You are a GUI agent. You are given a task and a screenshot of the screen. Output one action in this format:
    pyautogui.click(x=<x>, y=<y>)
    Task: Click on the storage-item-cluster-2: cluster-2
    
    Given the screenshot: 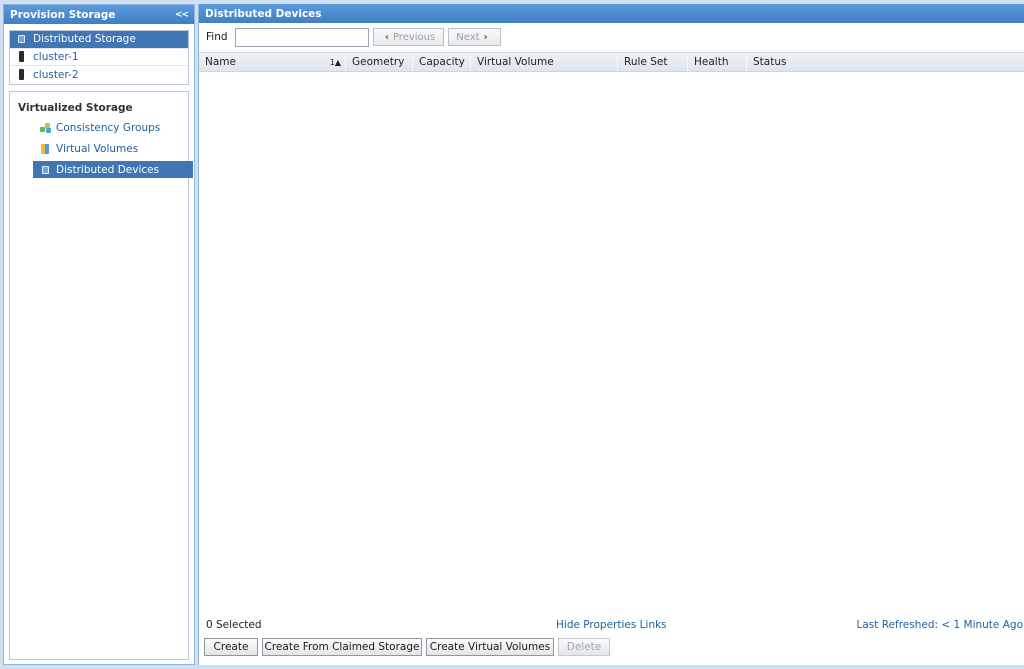 What is the action you would take?
    pyautogui.click(x=99, y=75)
    